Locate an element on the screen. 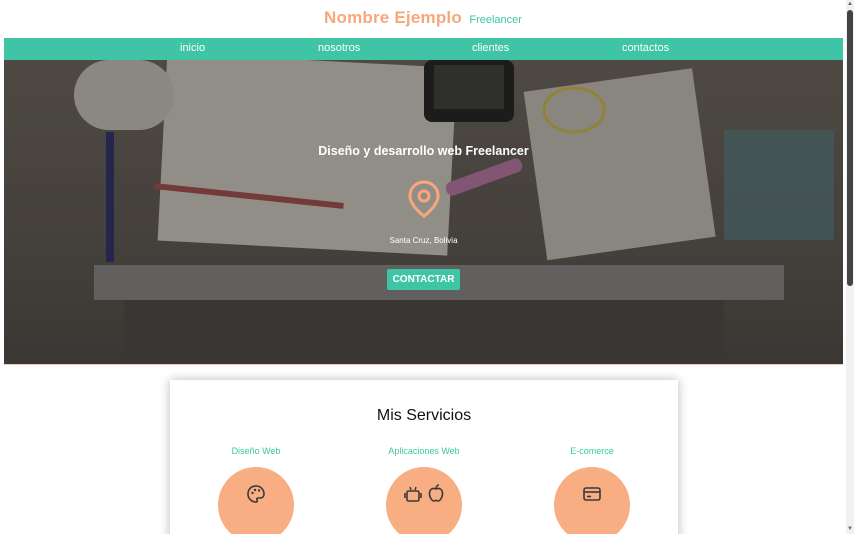 Image resolution: width=854 pixels, height=534 pixels. android-icon is located at coordinates (413, 494).